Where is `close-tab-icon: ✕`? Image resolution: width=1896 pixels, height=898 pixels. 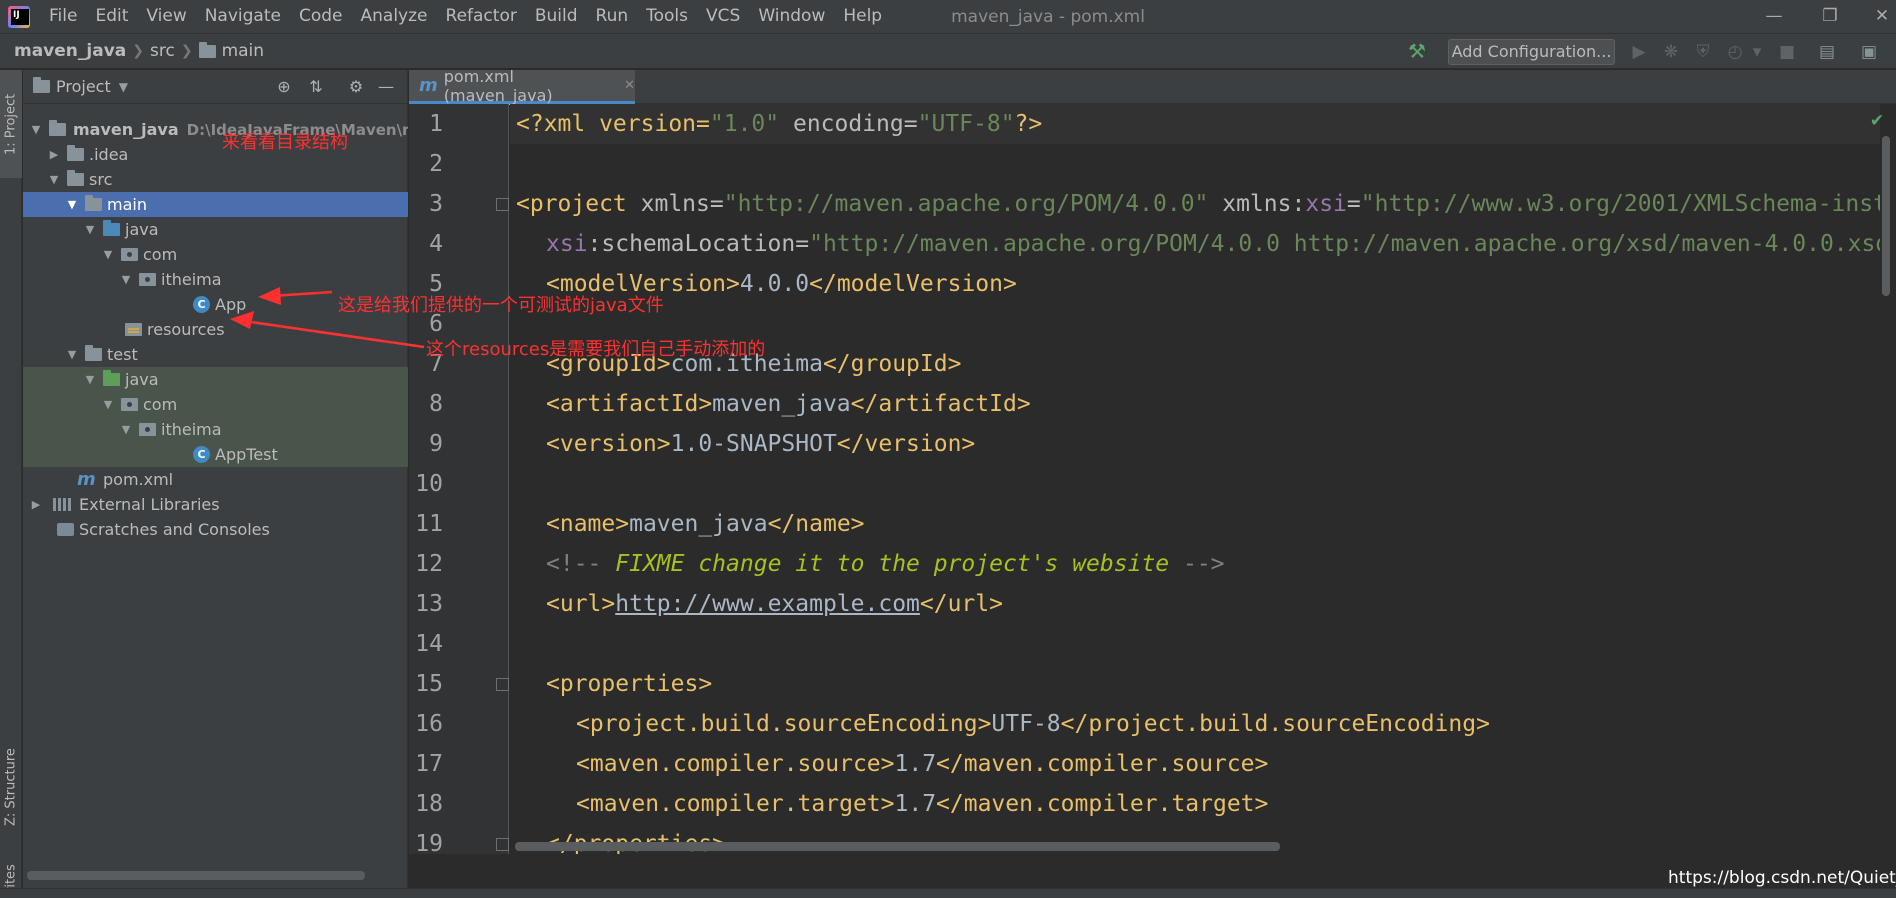 close-tab-icon: ✕ is located at coordinates (629, 85).